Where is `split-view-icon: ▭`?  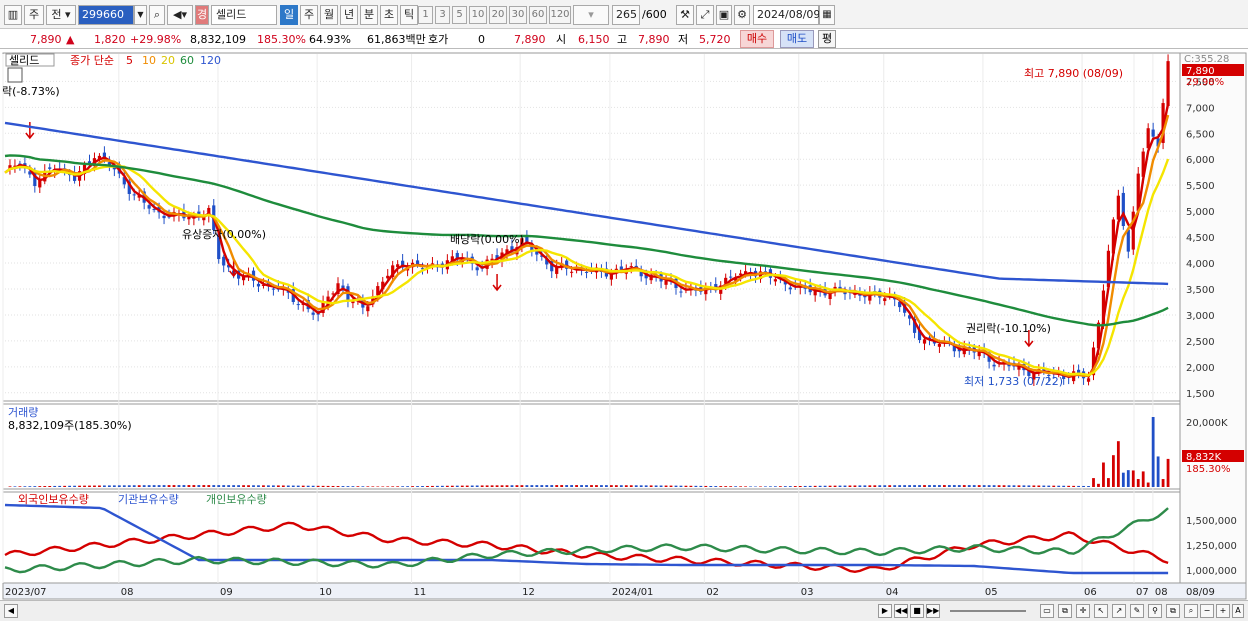
split-view-icon: ▭ is located at coordinates (1047, 611).